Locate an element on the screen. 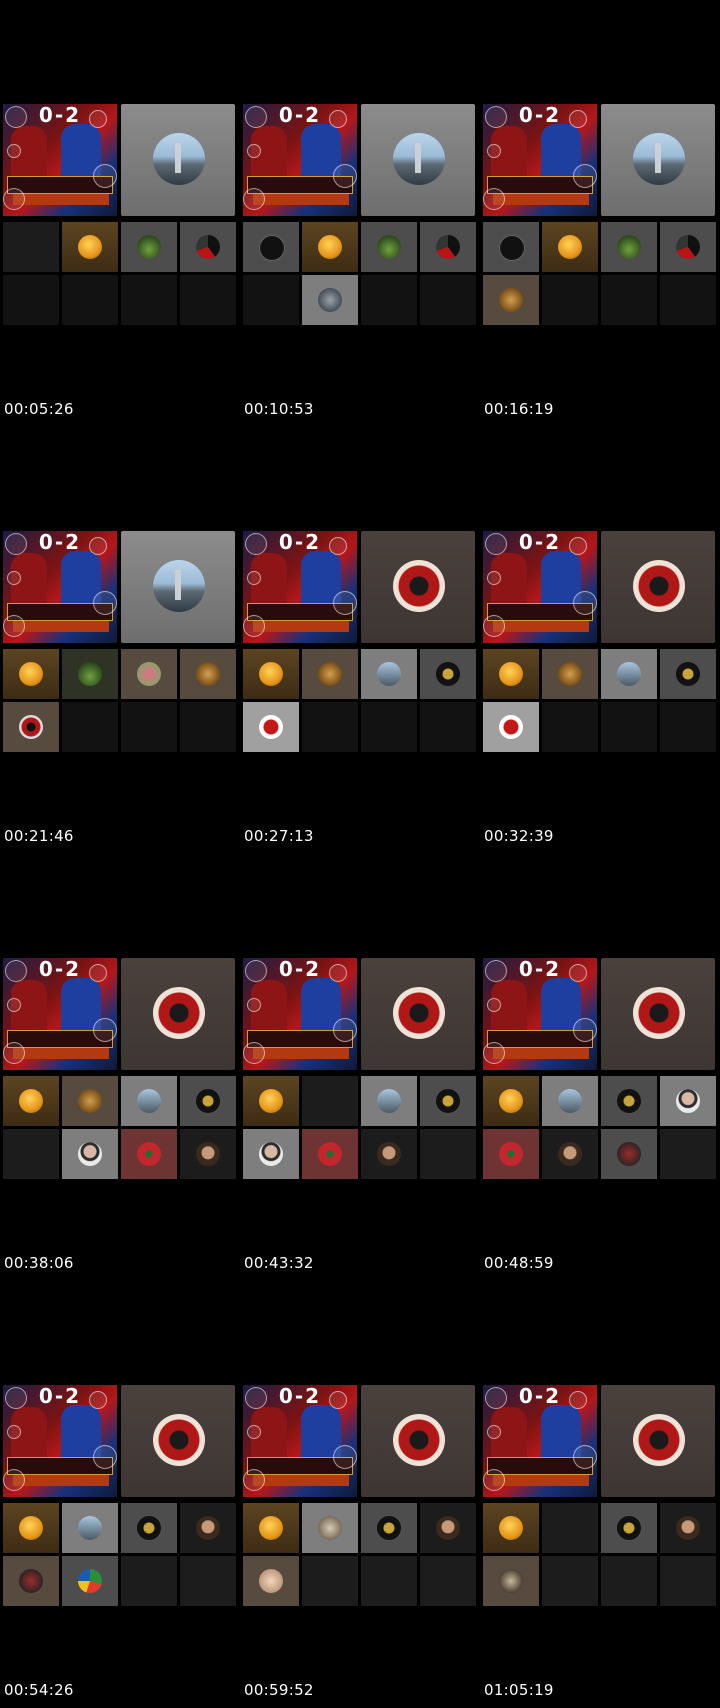  thumbnail-frame: 0-2 00:32:39 is located at coordinates (598, 640).